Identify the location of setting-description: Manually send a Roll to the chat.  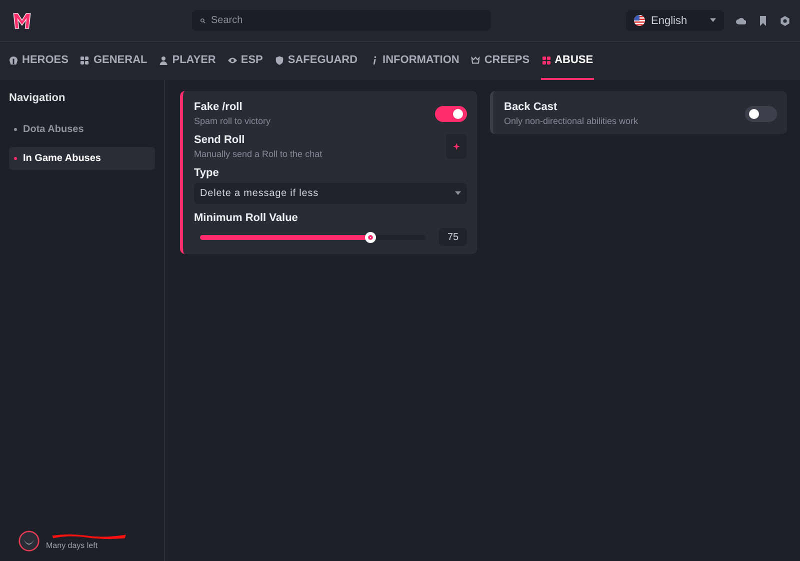
(258, 154).